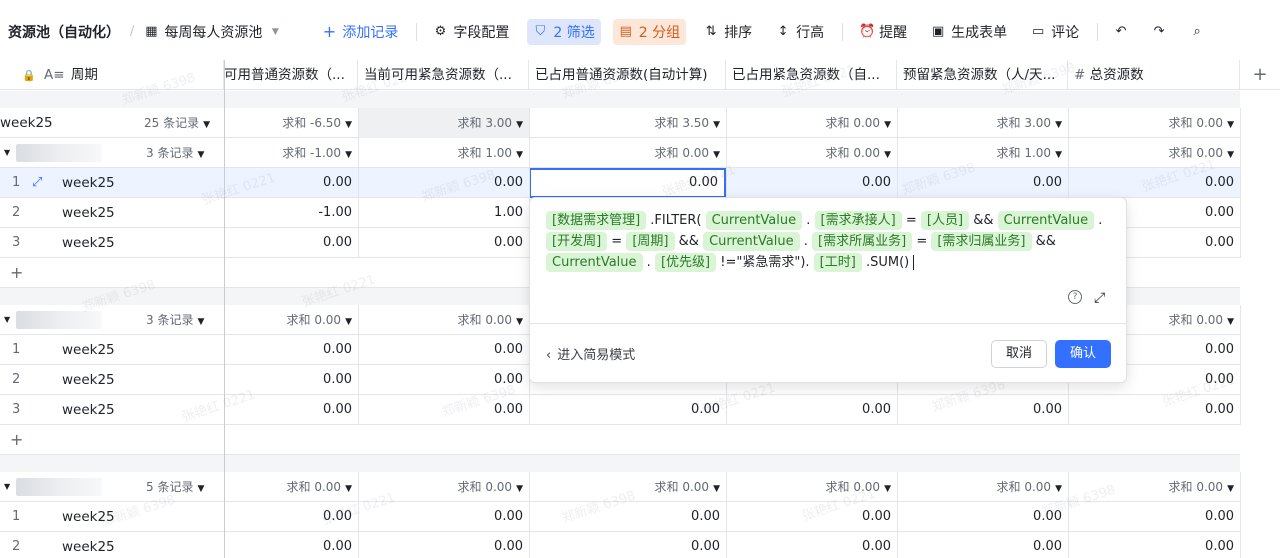 Image resolution: width=1280 pixels, height=558 pixels. Describe the element at coordinates (728, 32) in the screenshot. I see `sort-button: ⇅ 排序` at that location.